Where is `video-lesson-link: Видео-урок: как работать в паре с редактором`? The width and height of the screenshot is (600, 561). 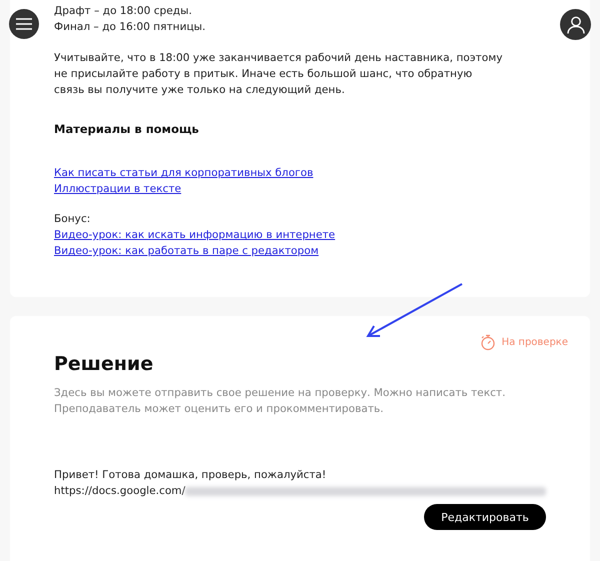 video-lesson-link: Видео-урок: как работать в паре с редактором is located at coordinates (186, 251).